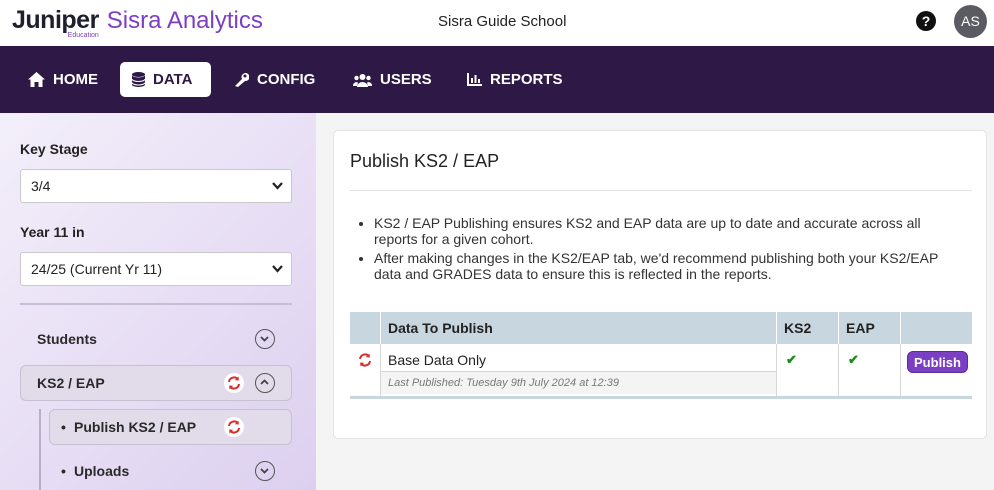  Describe the element at coordinates (96, 269) in the screenshot. I see `year-value: 24/25 (Current Yr 11)` at that location.